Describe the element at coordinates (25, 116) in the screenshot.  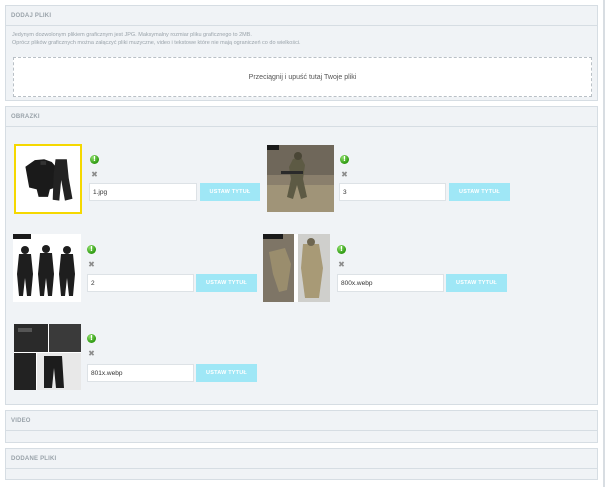
I see `images-title: OBRAZKI` at that location.